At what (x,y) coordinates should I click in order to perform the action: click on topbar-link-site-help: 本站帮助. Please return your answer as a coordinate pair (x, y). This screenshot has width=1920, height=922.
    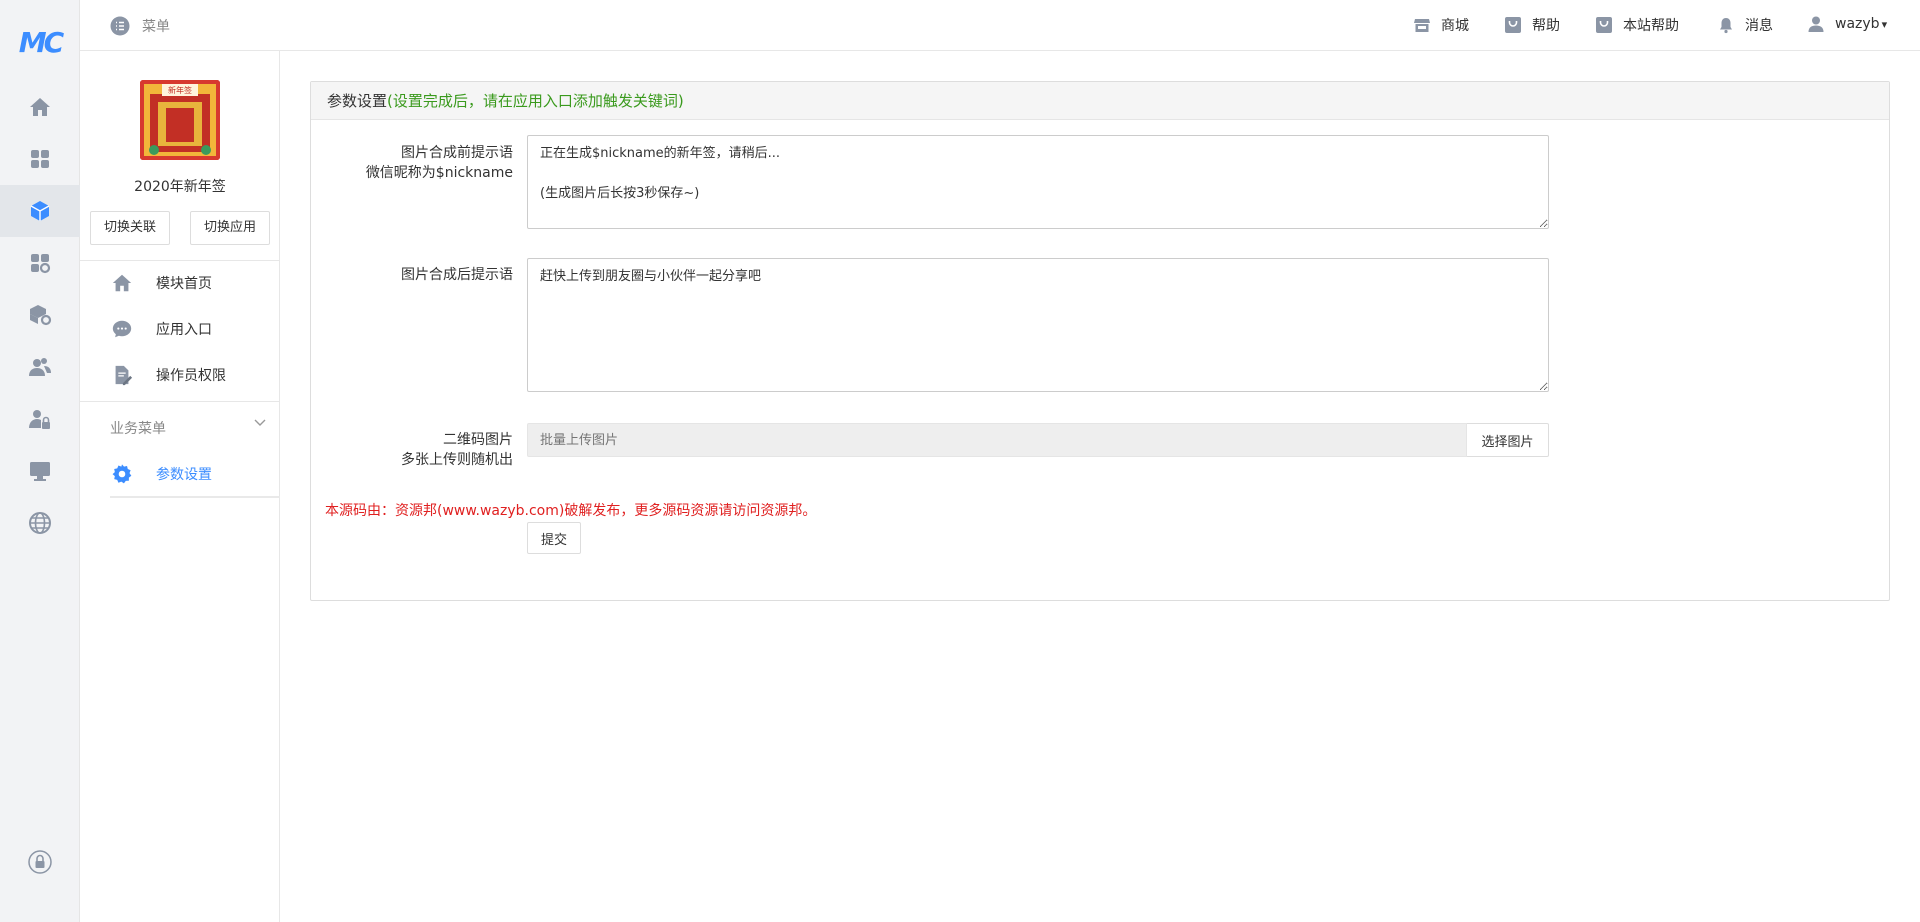
    Looking at the image, I should click on (1637, 25).